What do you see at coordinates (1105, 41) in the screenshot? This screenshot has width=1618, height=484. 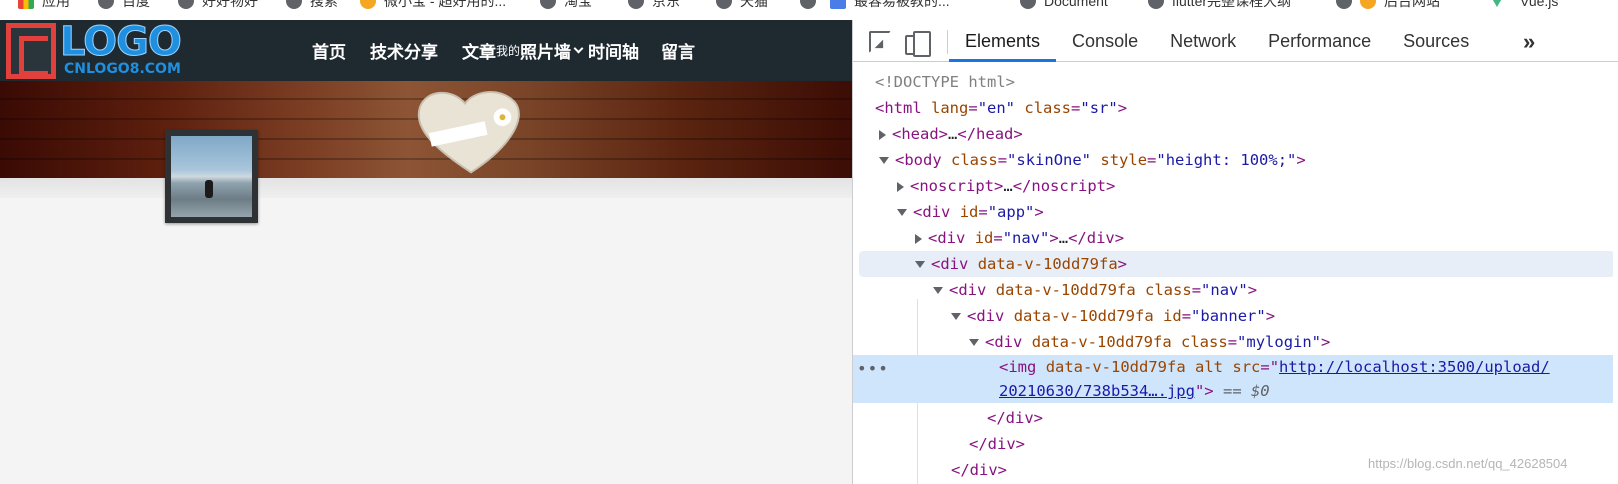 I see `tab-console: Console` at bounding box center [1105, 41].